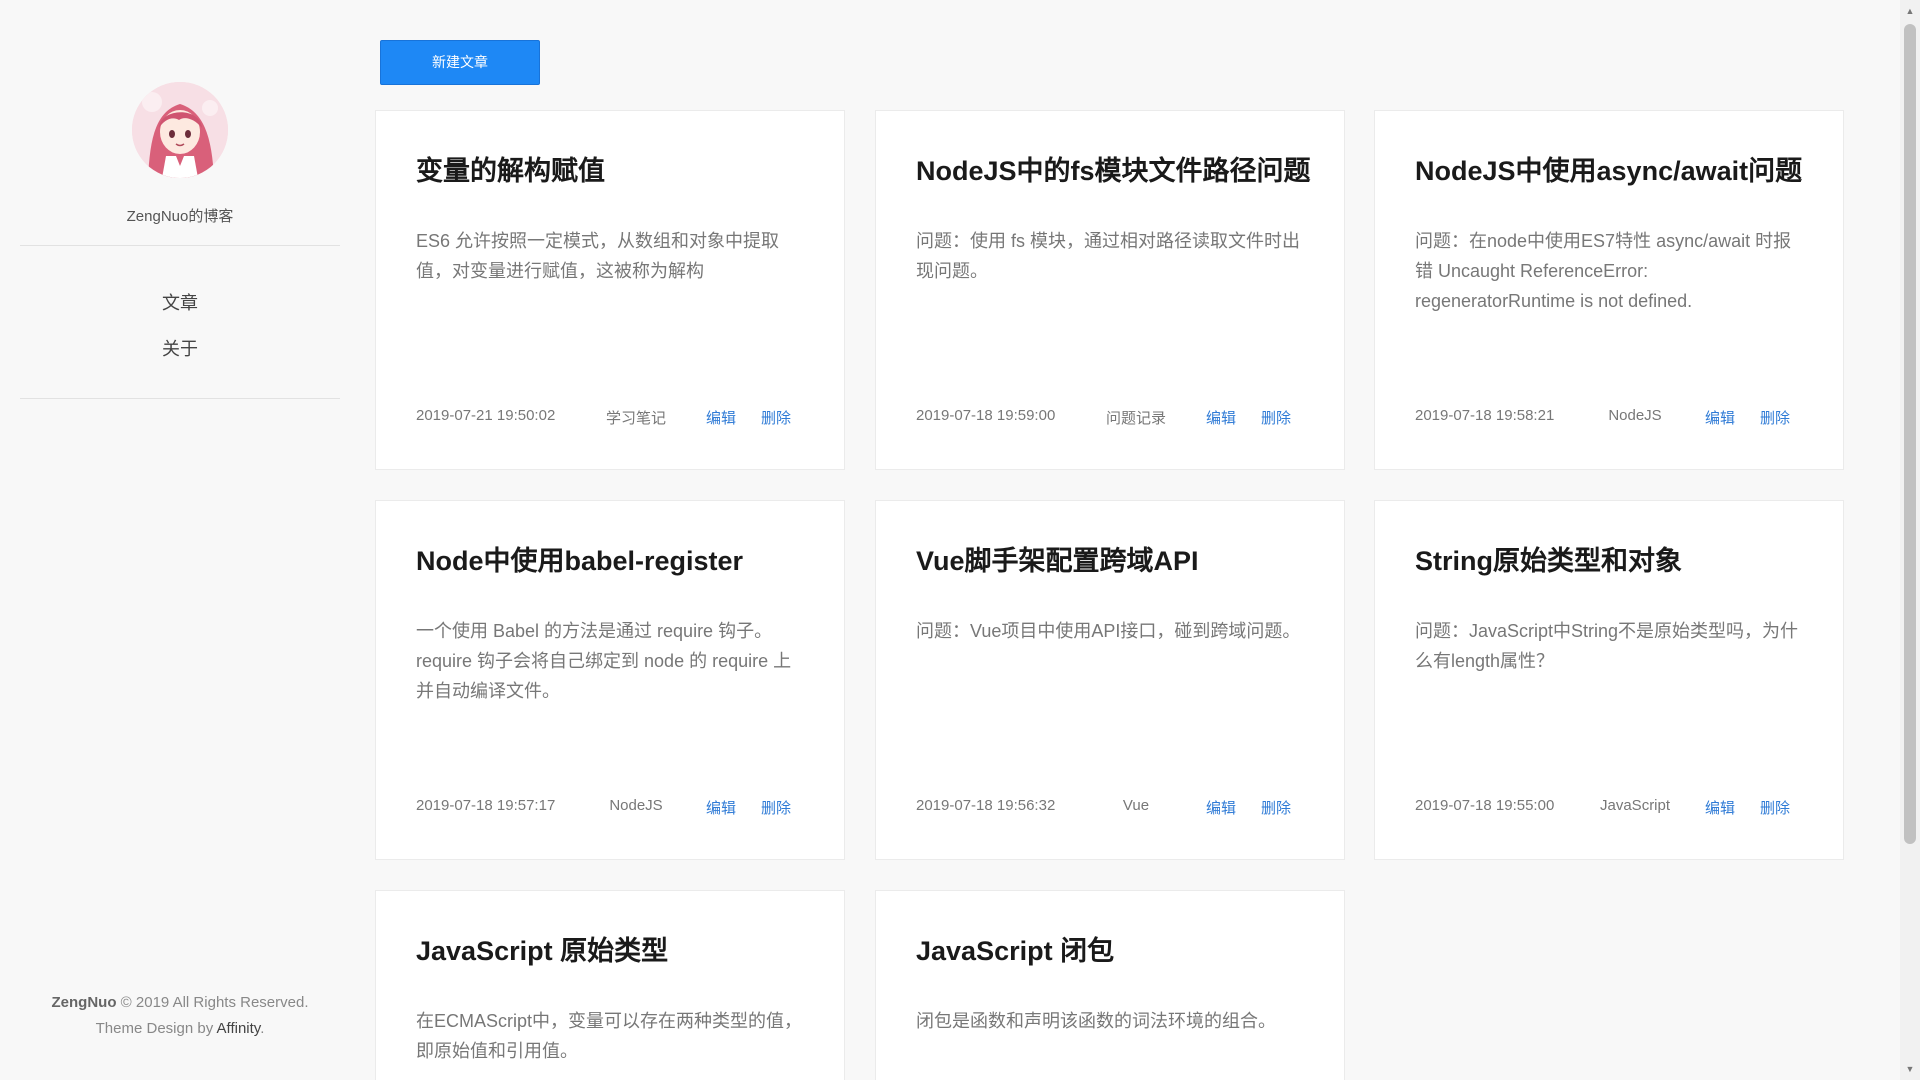  I want to click on footer-theme-suffix: ., so click(262, 1028).